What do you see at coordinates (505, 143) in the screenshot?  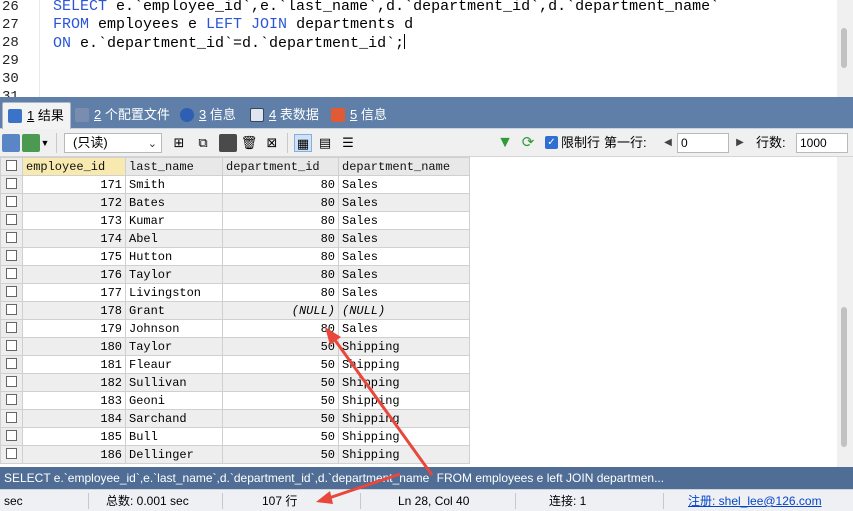 I see `filter-icon: ▼` at bounding box center [505, 143].